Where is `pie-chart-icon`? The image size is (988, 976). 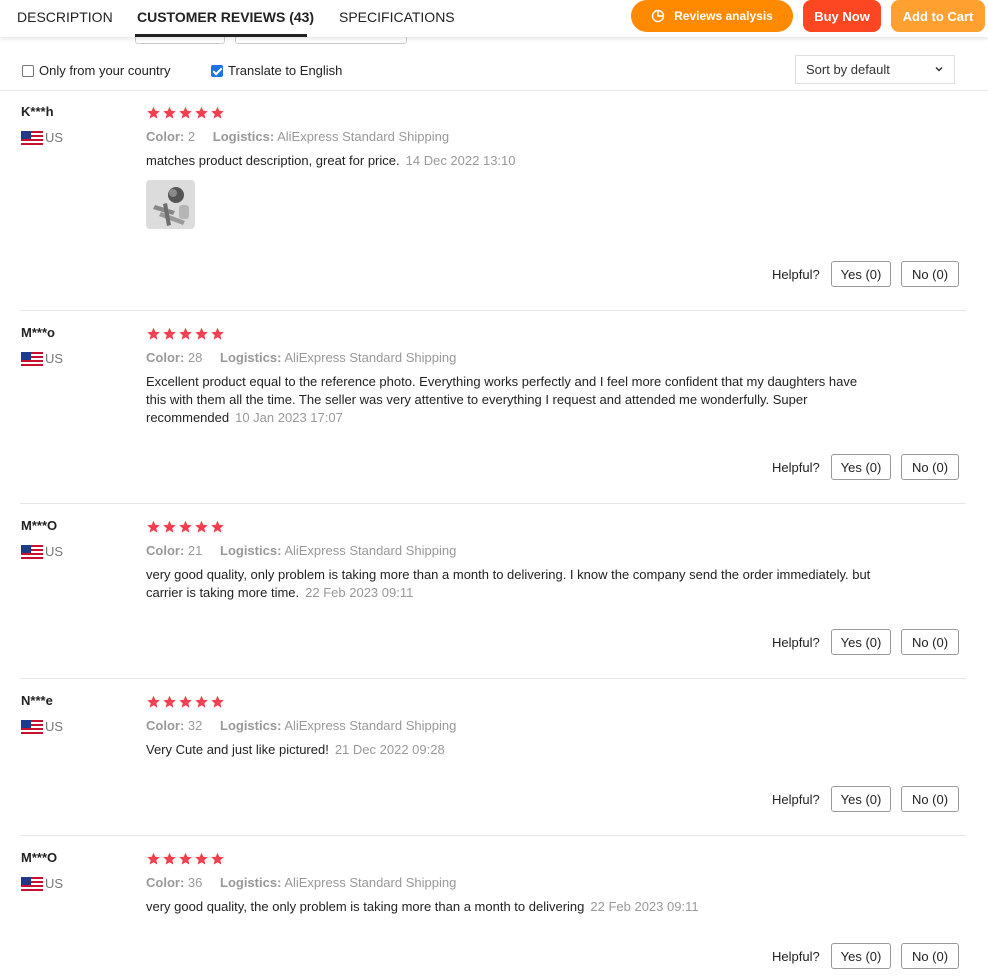
pie-chart-icon is located at coordinates (658, 16).